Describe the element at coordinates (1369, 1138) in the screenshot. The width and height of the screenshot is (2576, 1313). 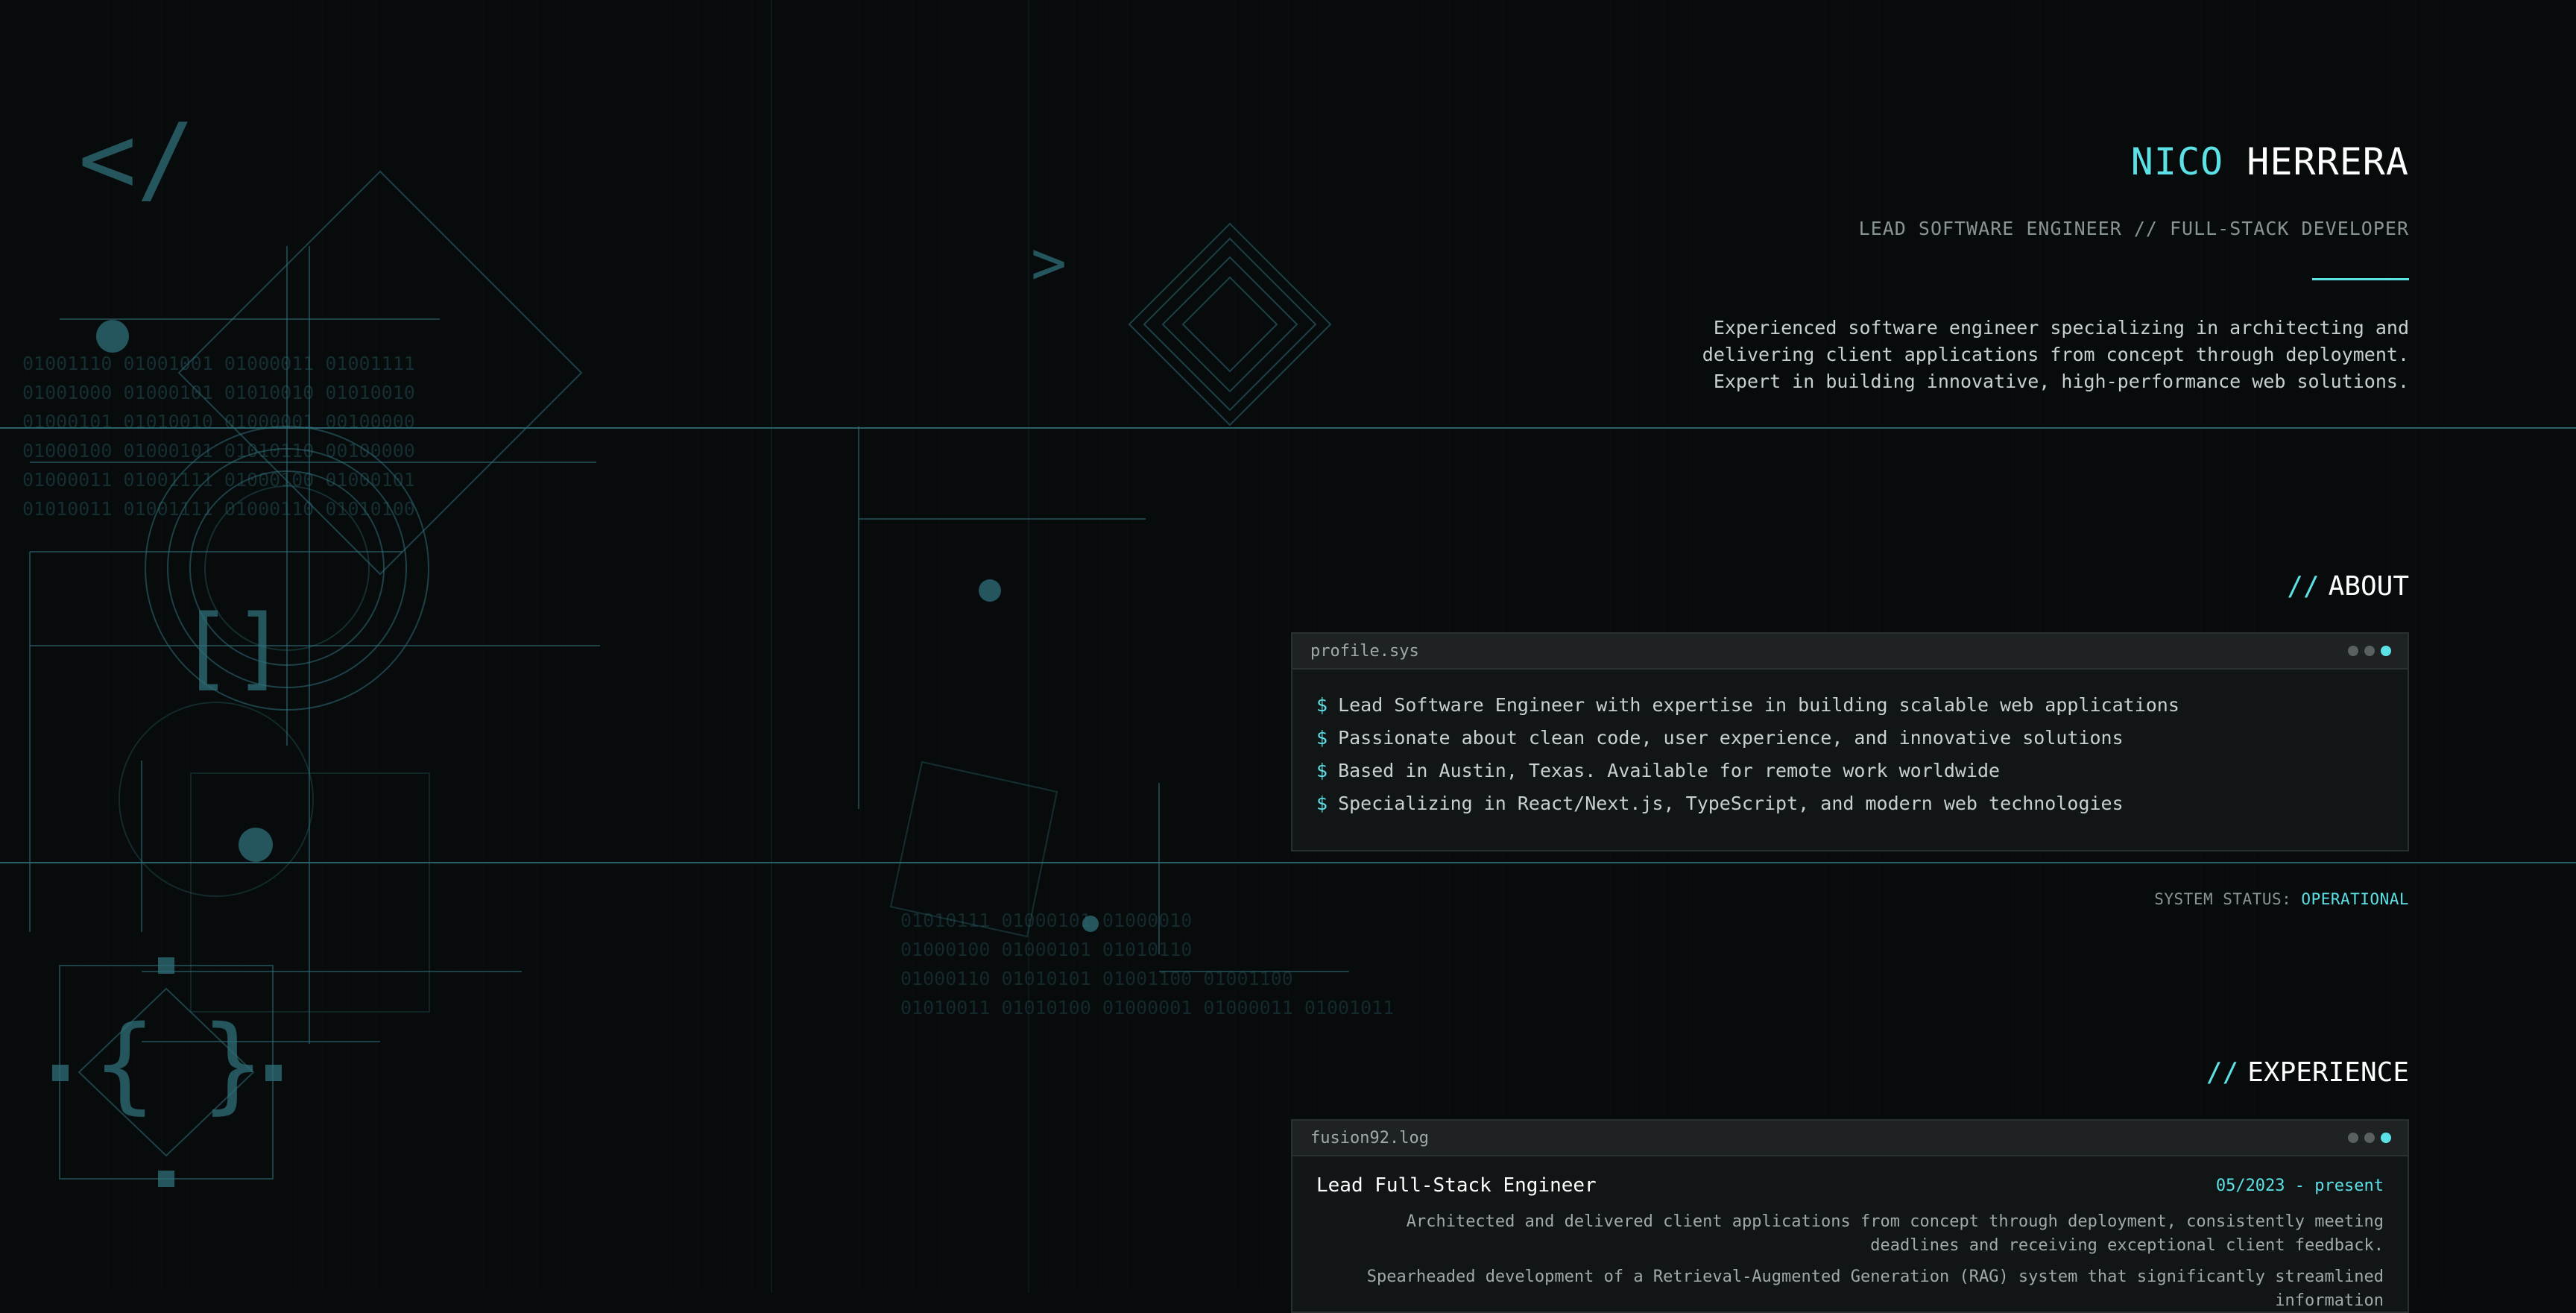
I see `window-filename: fusion92.log` at that location.